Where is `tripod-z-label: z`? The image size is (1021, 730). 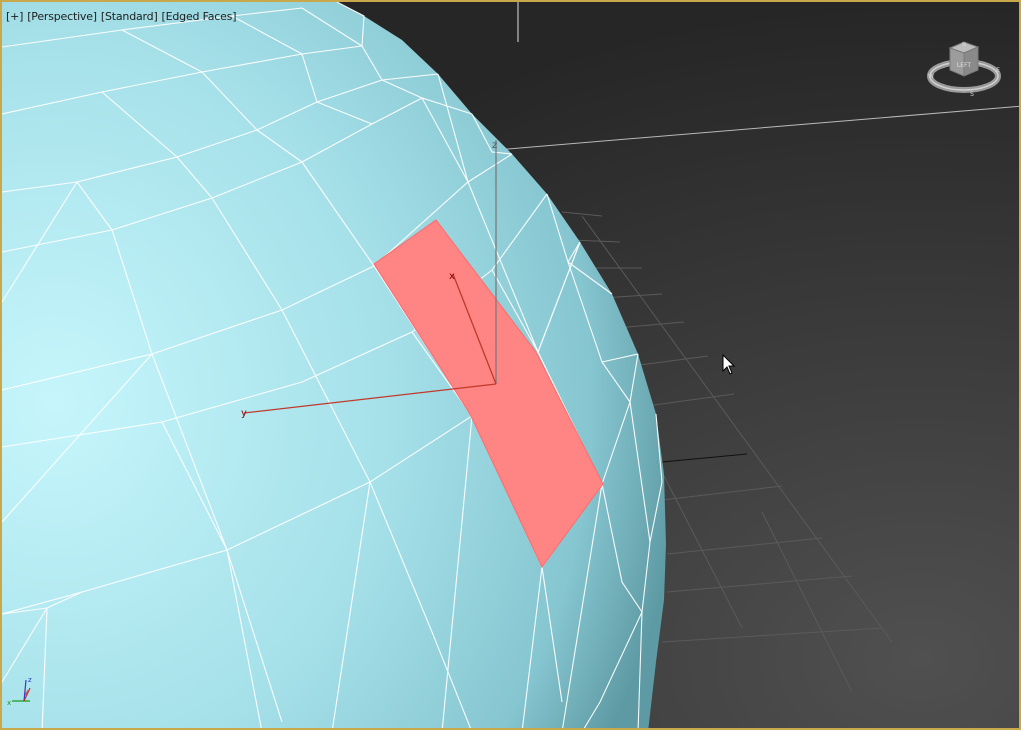 tripod-z-label: z is located at coordinates (30, 680).